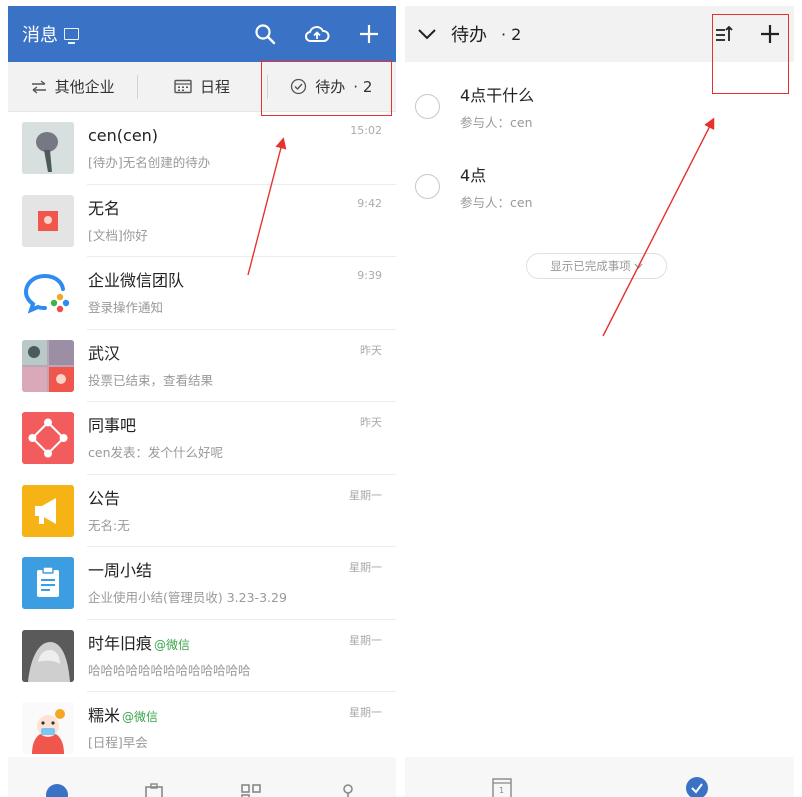 The image size is (802, 797). I want to click on chat-preview: 投票已结束，查看结果, so click(151, 380).